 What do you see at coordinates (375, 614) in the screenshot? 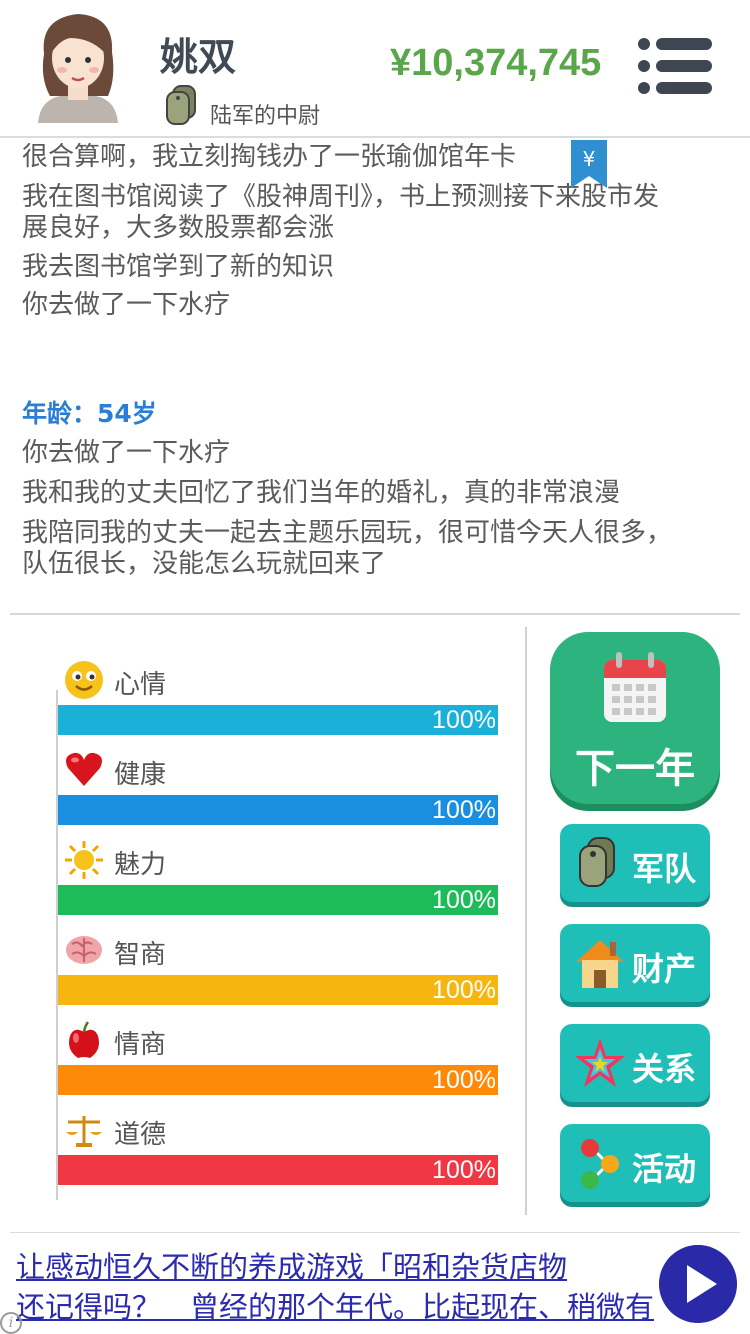
I see `section-divider` at bounding box center [375, 614].